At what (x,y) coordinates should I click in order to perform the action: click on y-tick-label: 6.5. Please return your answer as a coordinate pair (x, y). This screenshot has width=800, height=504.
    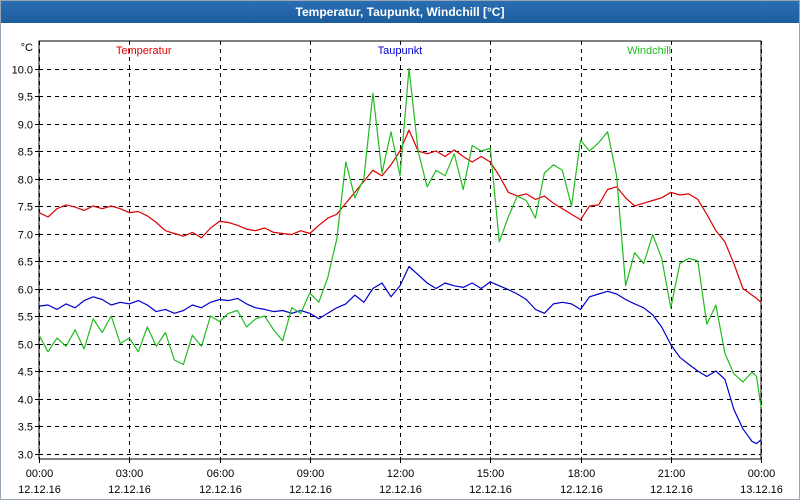
    Looking at the image, I should click on (25, 263).